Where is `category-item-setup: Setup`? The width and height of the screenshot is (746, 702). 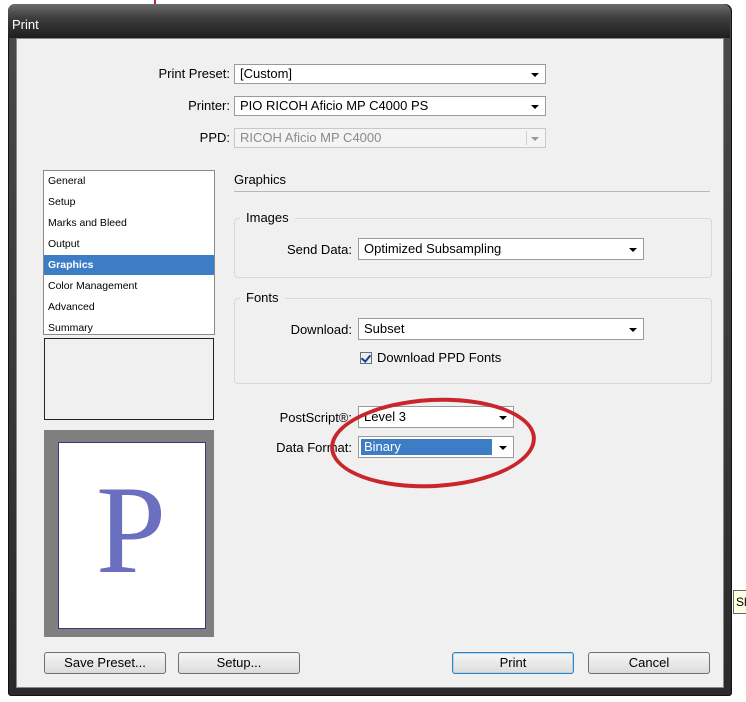 category-item-setup: Setup is located at coordinates (129, 202).